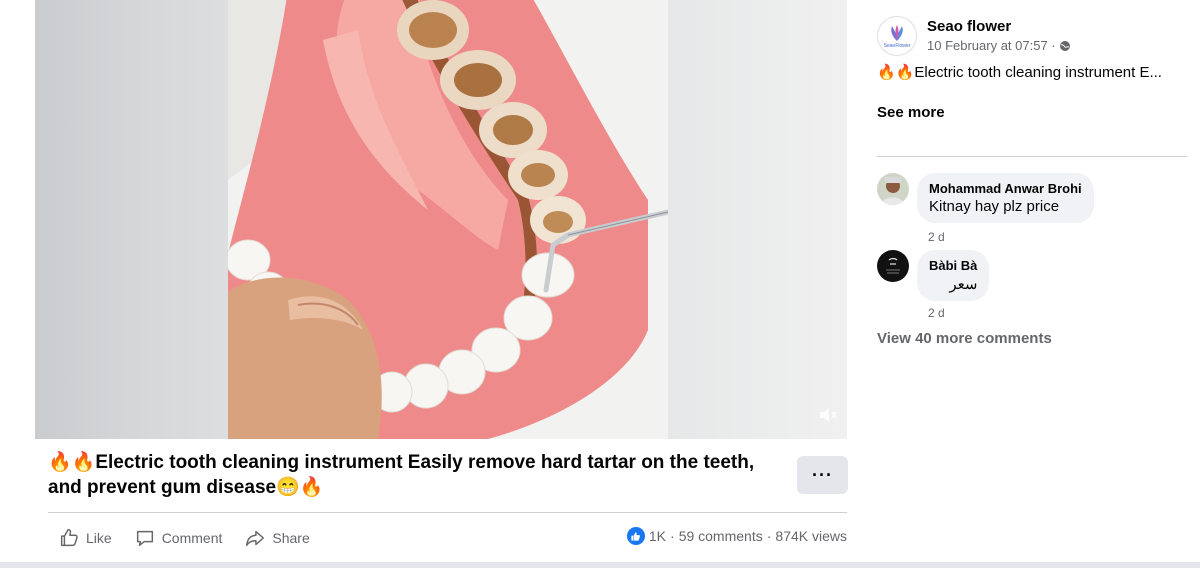  What do you see at coordinates (822, 475) in the screenshot?
I see `more-options-button: ···` at bounding box center [822, 475].